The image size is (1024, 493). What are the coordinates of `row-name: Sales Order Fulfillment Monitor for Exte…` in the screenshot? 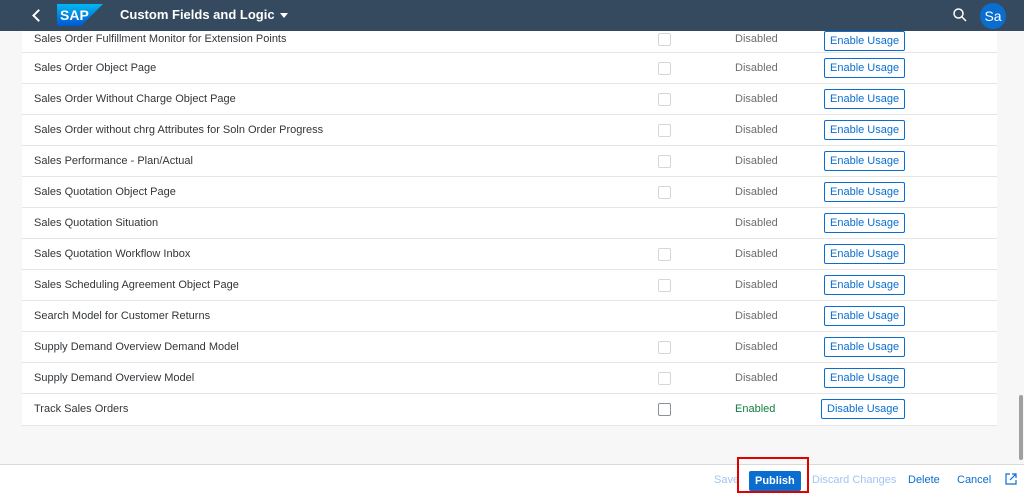 It's located at (160, 39).